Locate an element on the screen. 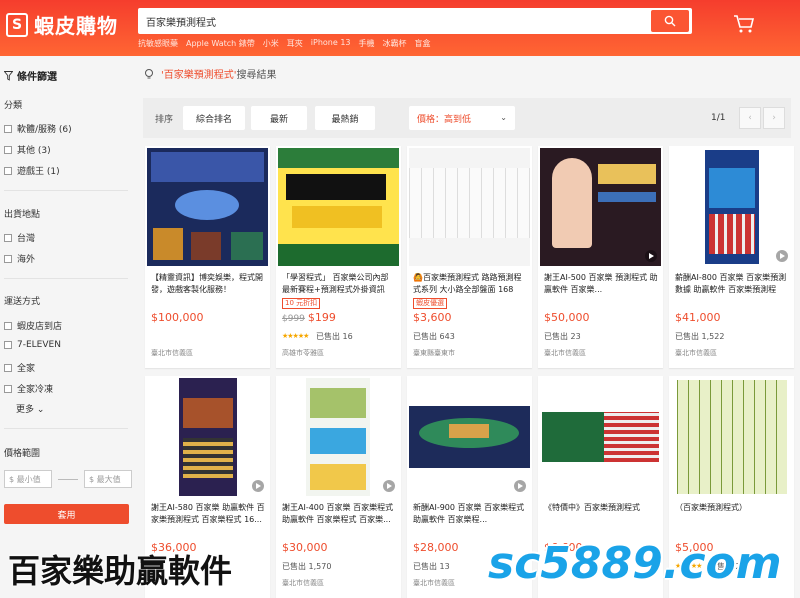 The width and height of the screenshot is (800, 598). page-indicator: 1/1 is located at coordinates (718, 118).